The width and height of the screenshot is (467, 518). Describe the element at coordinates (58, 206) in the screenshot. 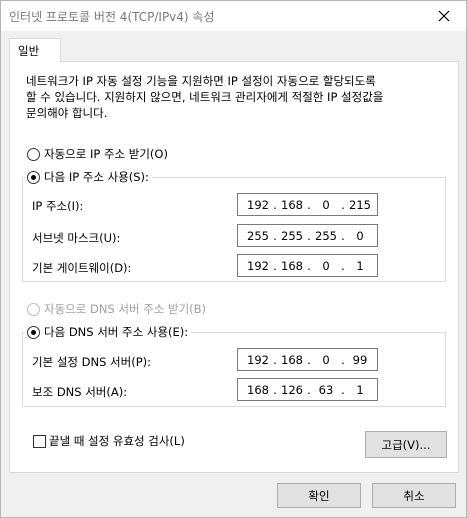

I see `ip-address-label: IP 주소(I):` at that location.